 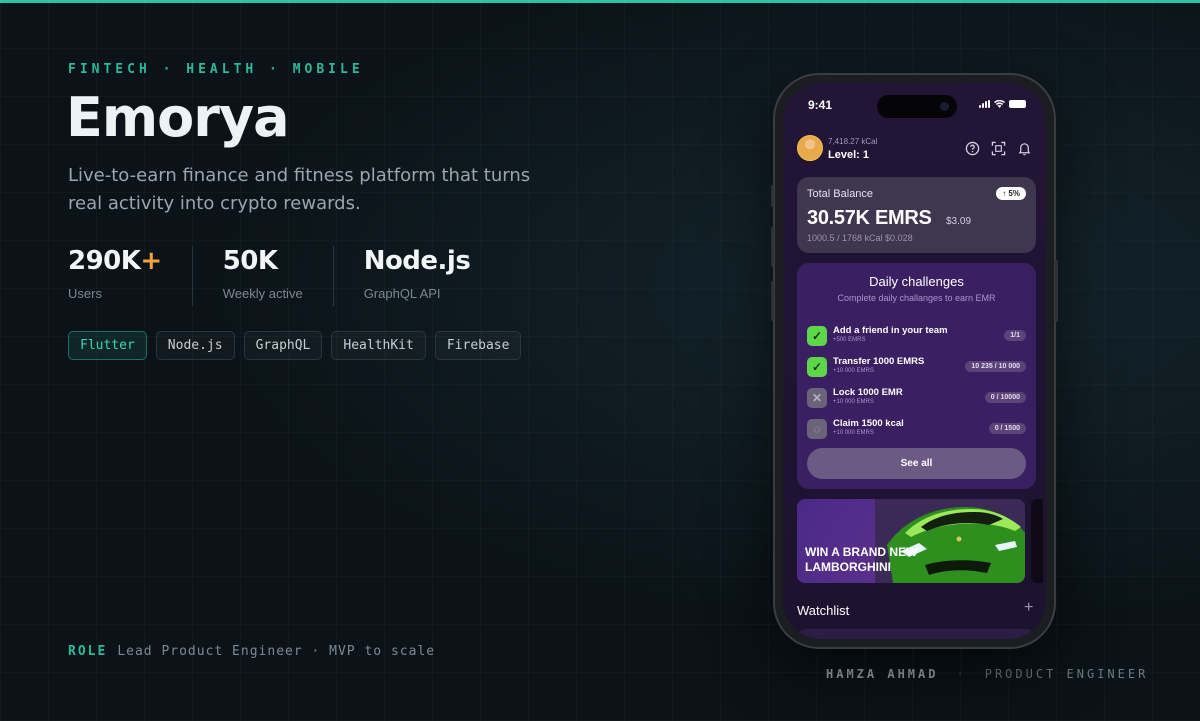 What do you see at coordinates (853, 141) in the screenshot?
I see `kcal-total: 7,418.27 kCal` at bounding box center [853, 141].